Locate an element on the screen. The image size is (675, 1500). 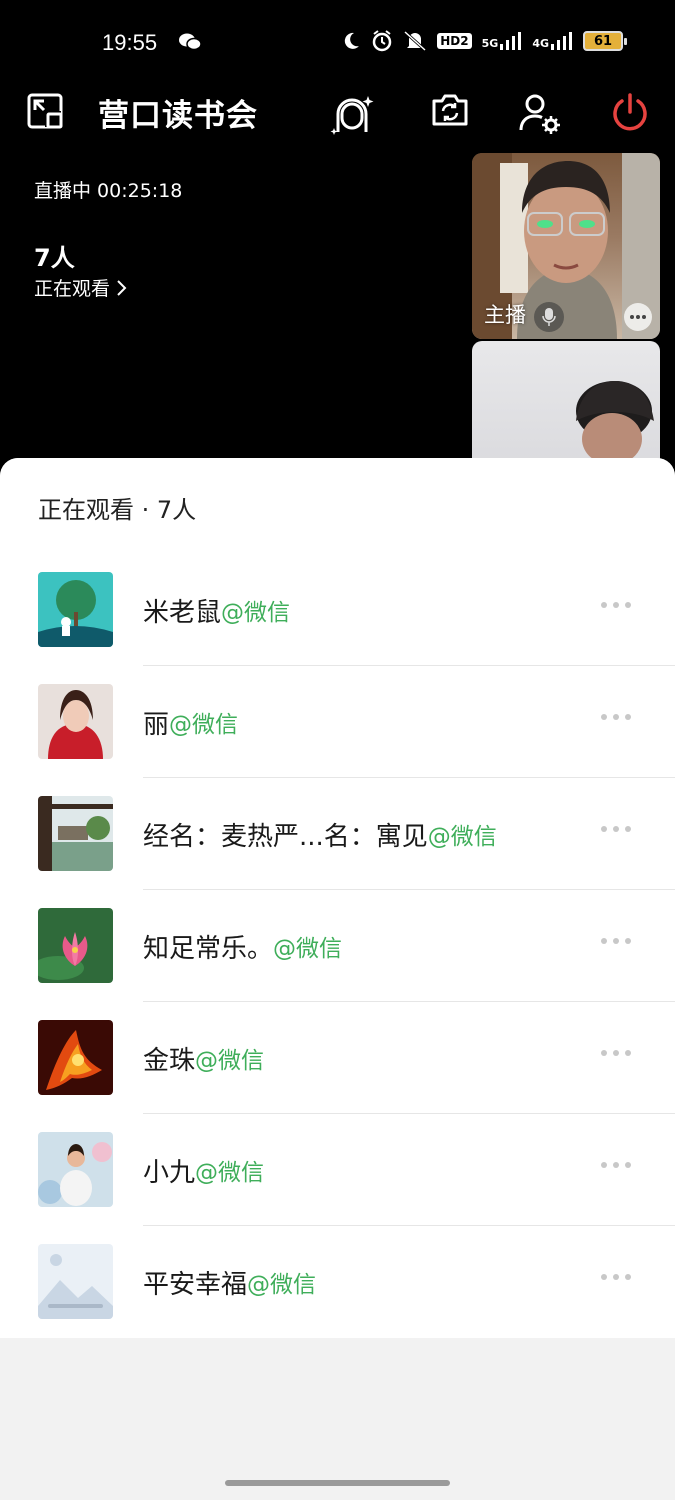
viewer-count: 7人 is located at coordinates (54, 258).